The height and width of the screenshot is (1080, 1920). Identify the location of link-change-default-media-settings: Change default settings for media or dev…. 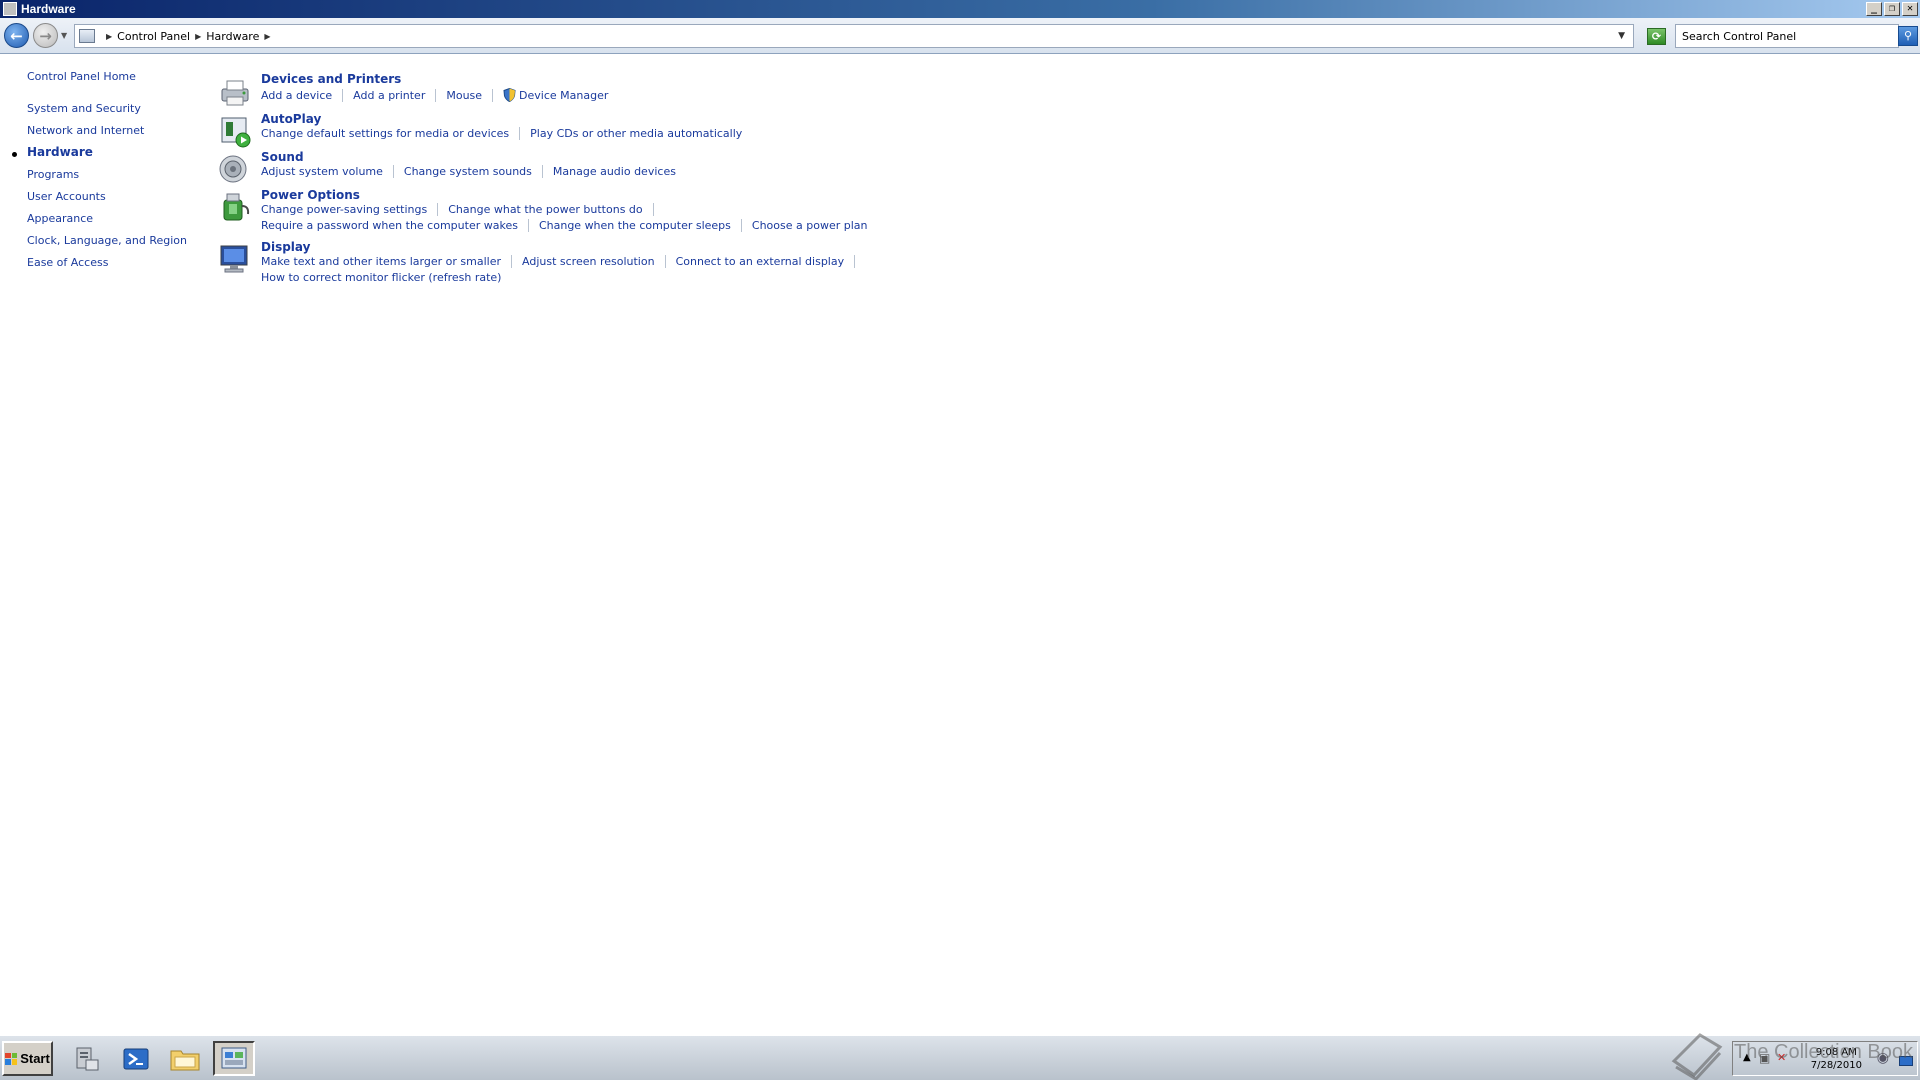
(385, 133).